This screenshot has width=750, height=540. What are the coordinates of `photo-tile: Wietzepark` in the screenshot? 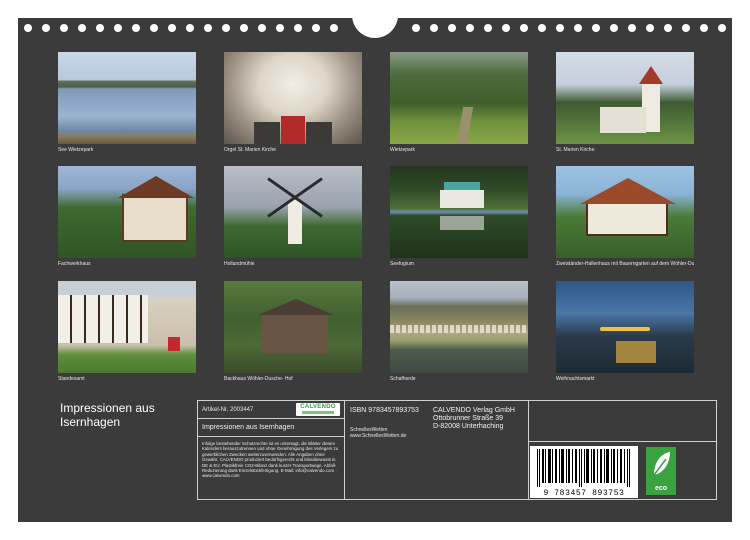 It's located at (459, 102).